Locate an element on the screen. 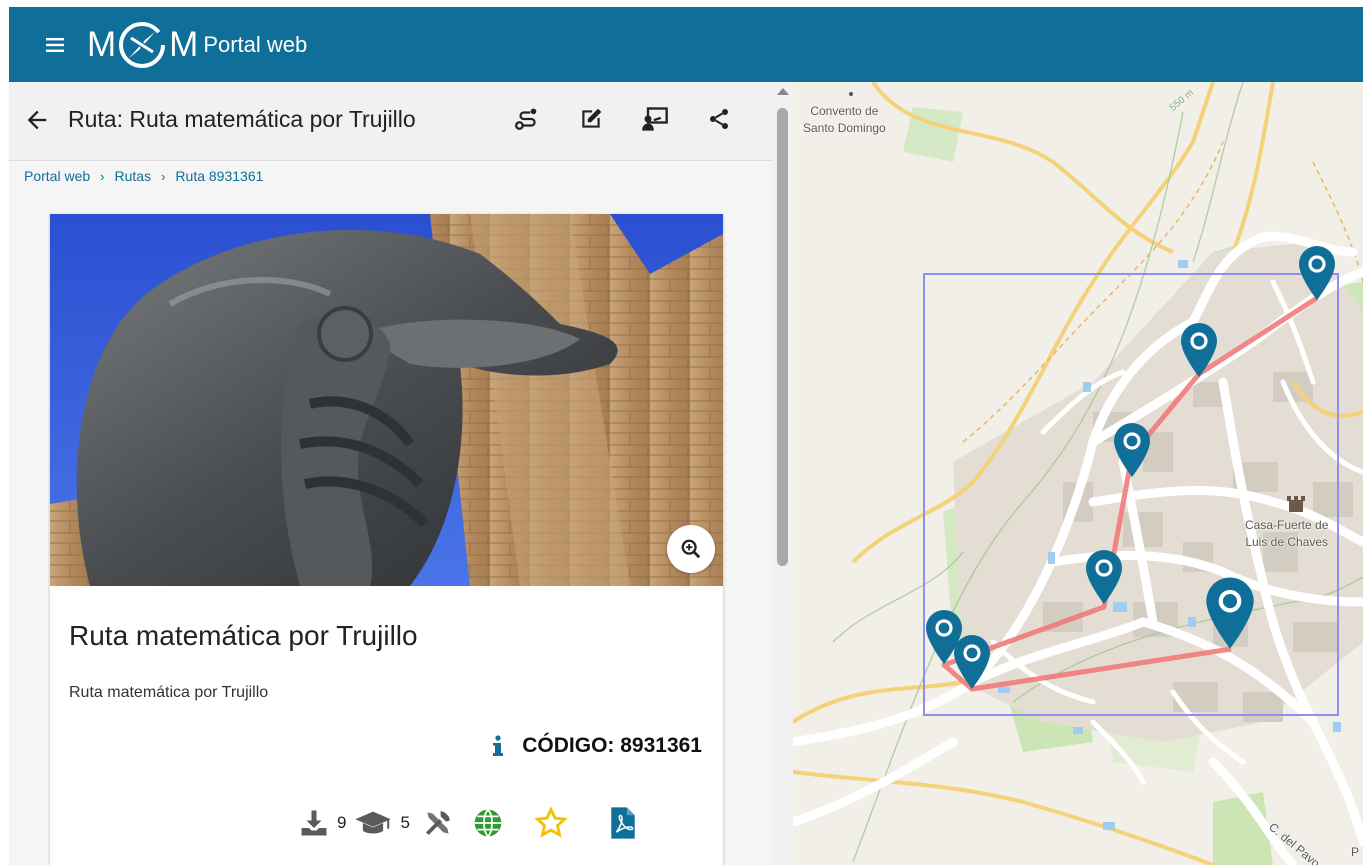 Image resolution: width=1363 pixels, height=865 pixels. scroll-up-arrow is located at coordinates (783, 91).